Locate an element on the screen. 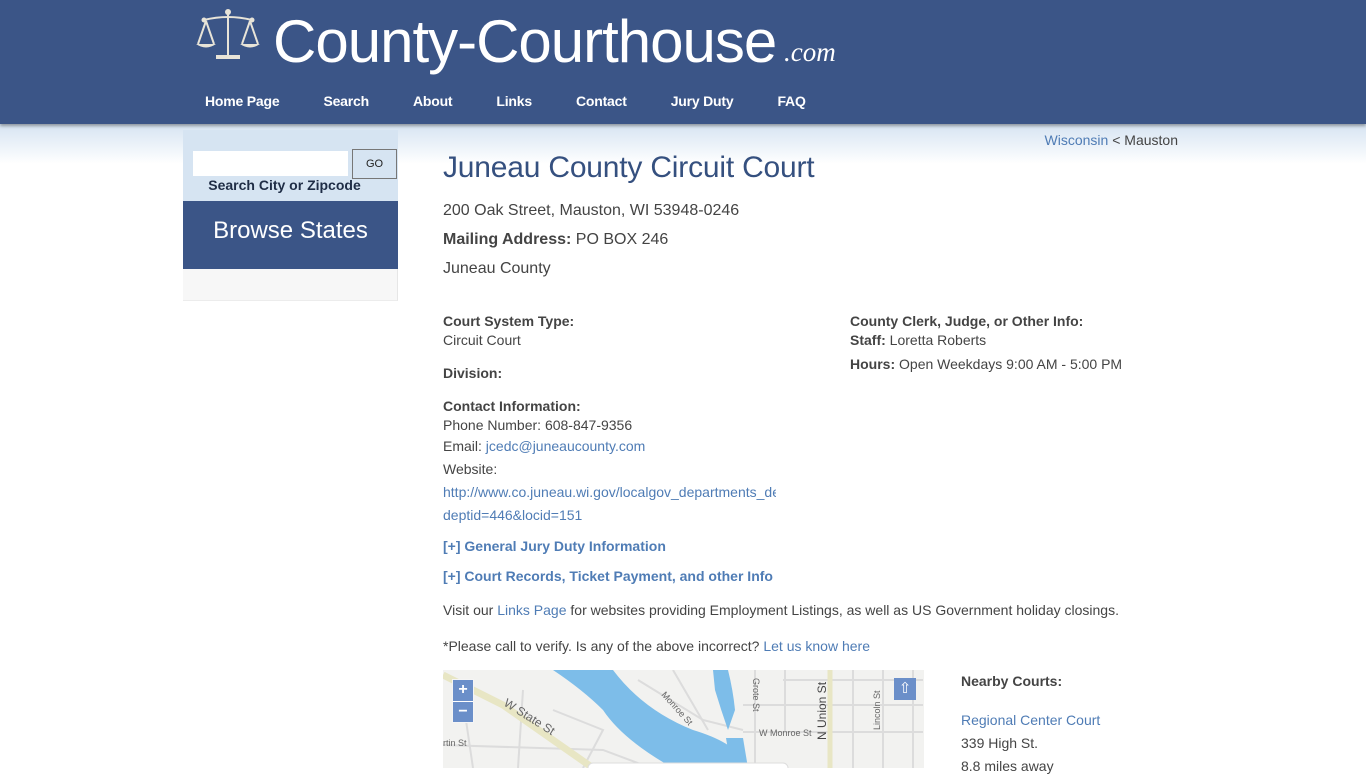  division-label: Division: is located at coordinates (473, 373).